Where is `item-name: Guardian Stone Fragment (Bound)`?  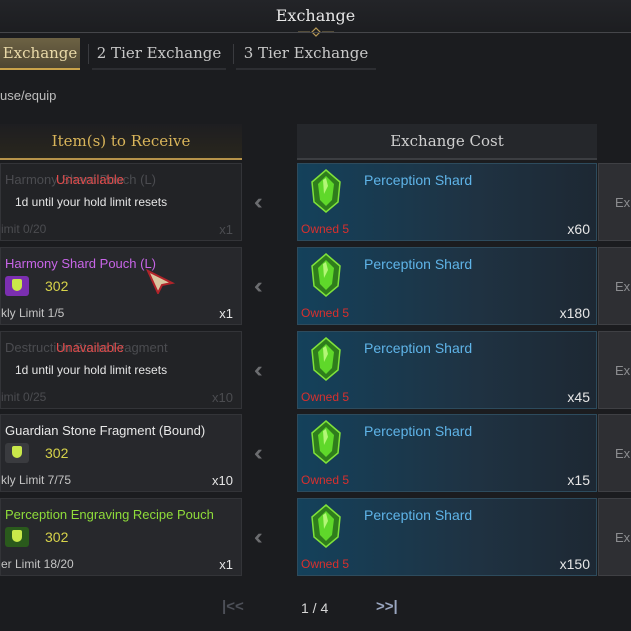
item-name: Guardian Stone Fragment (Bound) is located at coordinates (105, 430).